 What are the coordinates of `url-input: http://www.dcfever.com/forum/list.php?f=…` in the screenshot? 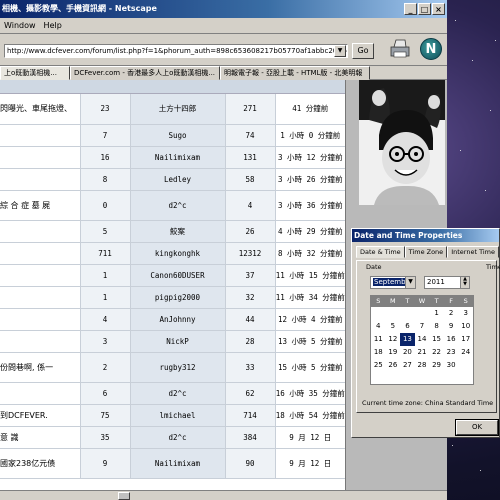 It's located at (176, 51).